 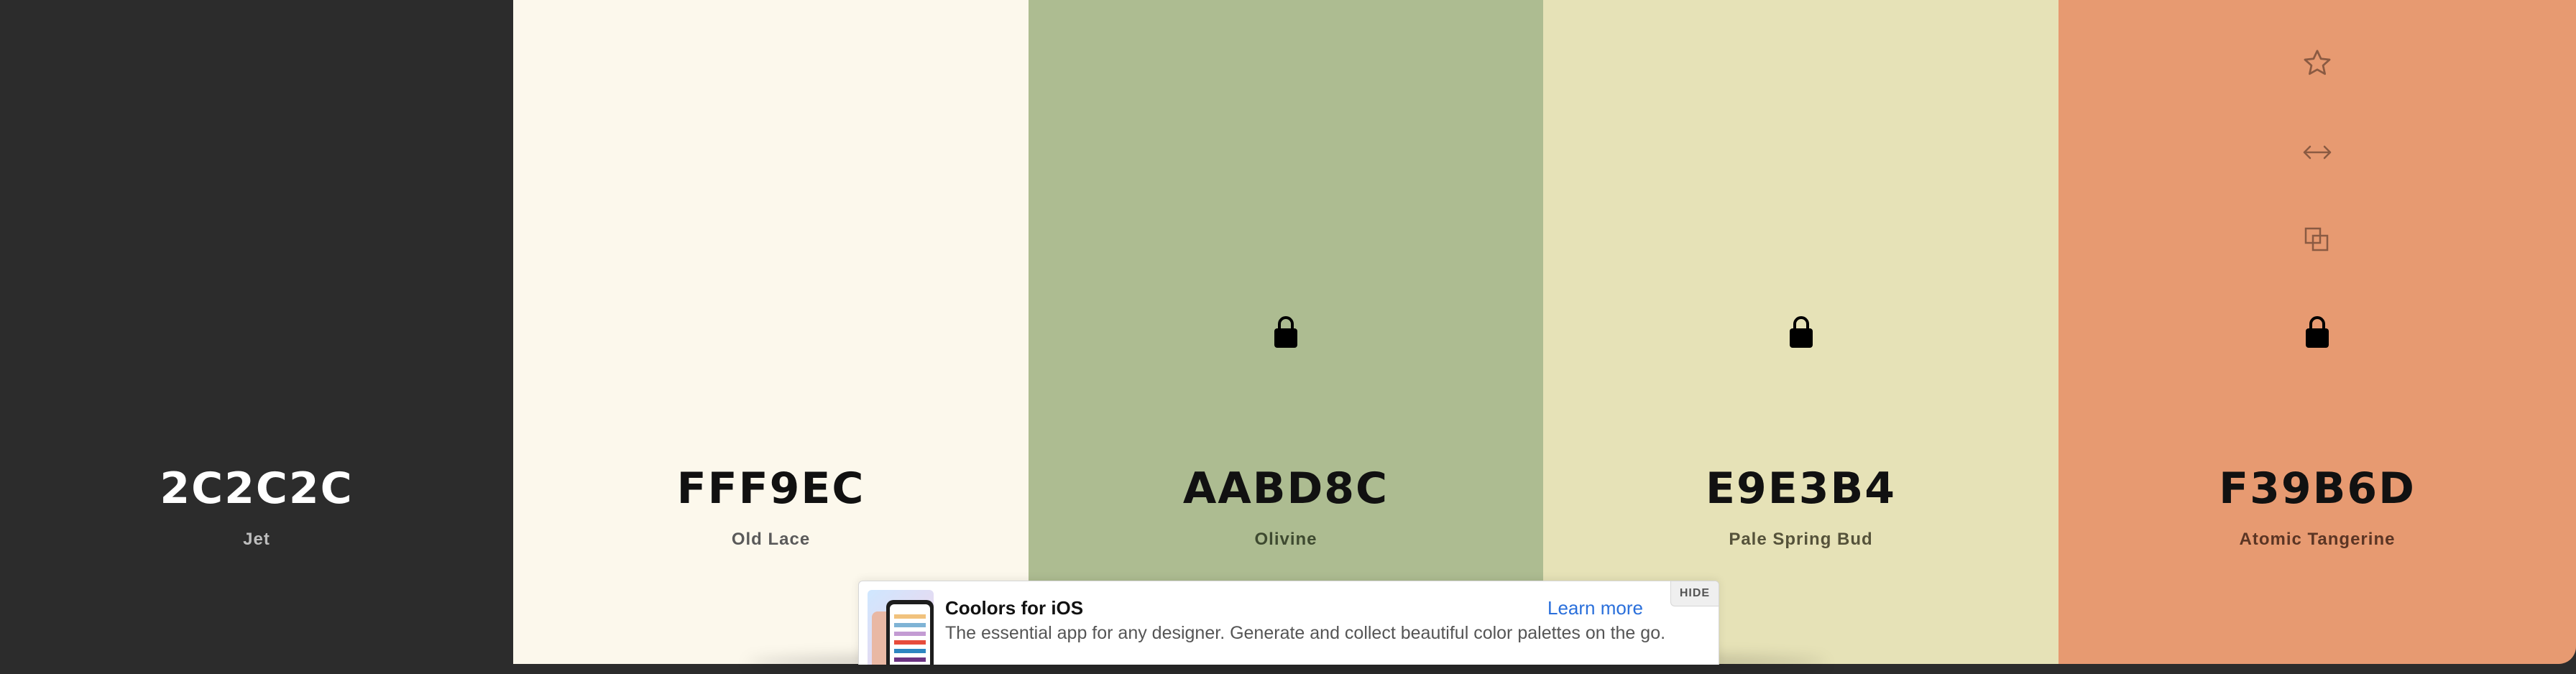 I want to click on phone-screen, so click(x=910, y=634).